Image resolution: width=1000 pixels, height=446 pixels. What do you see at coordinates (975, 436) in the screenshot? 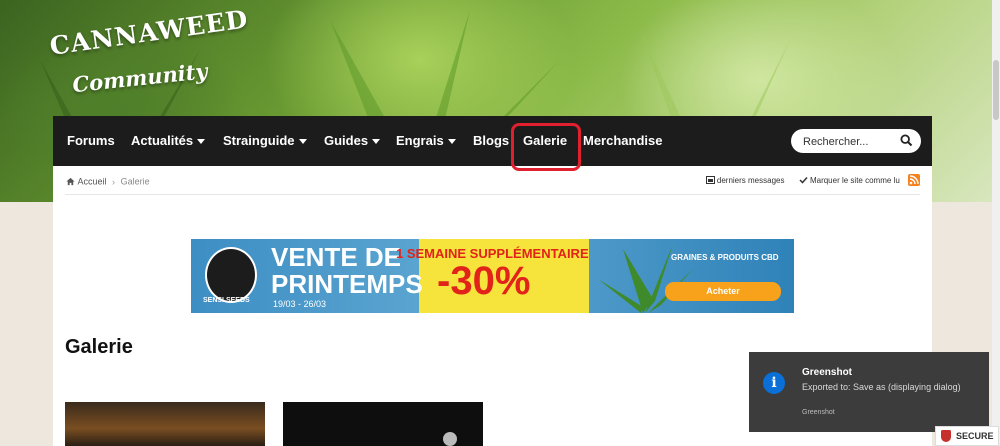
I see `secure-badge-label: SECURE` at bounding box center [975, 436].